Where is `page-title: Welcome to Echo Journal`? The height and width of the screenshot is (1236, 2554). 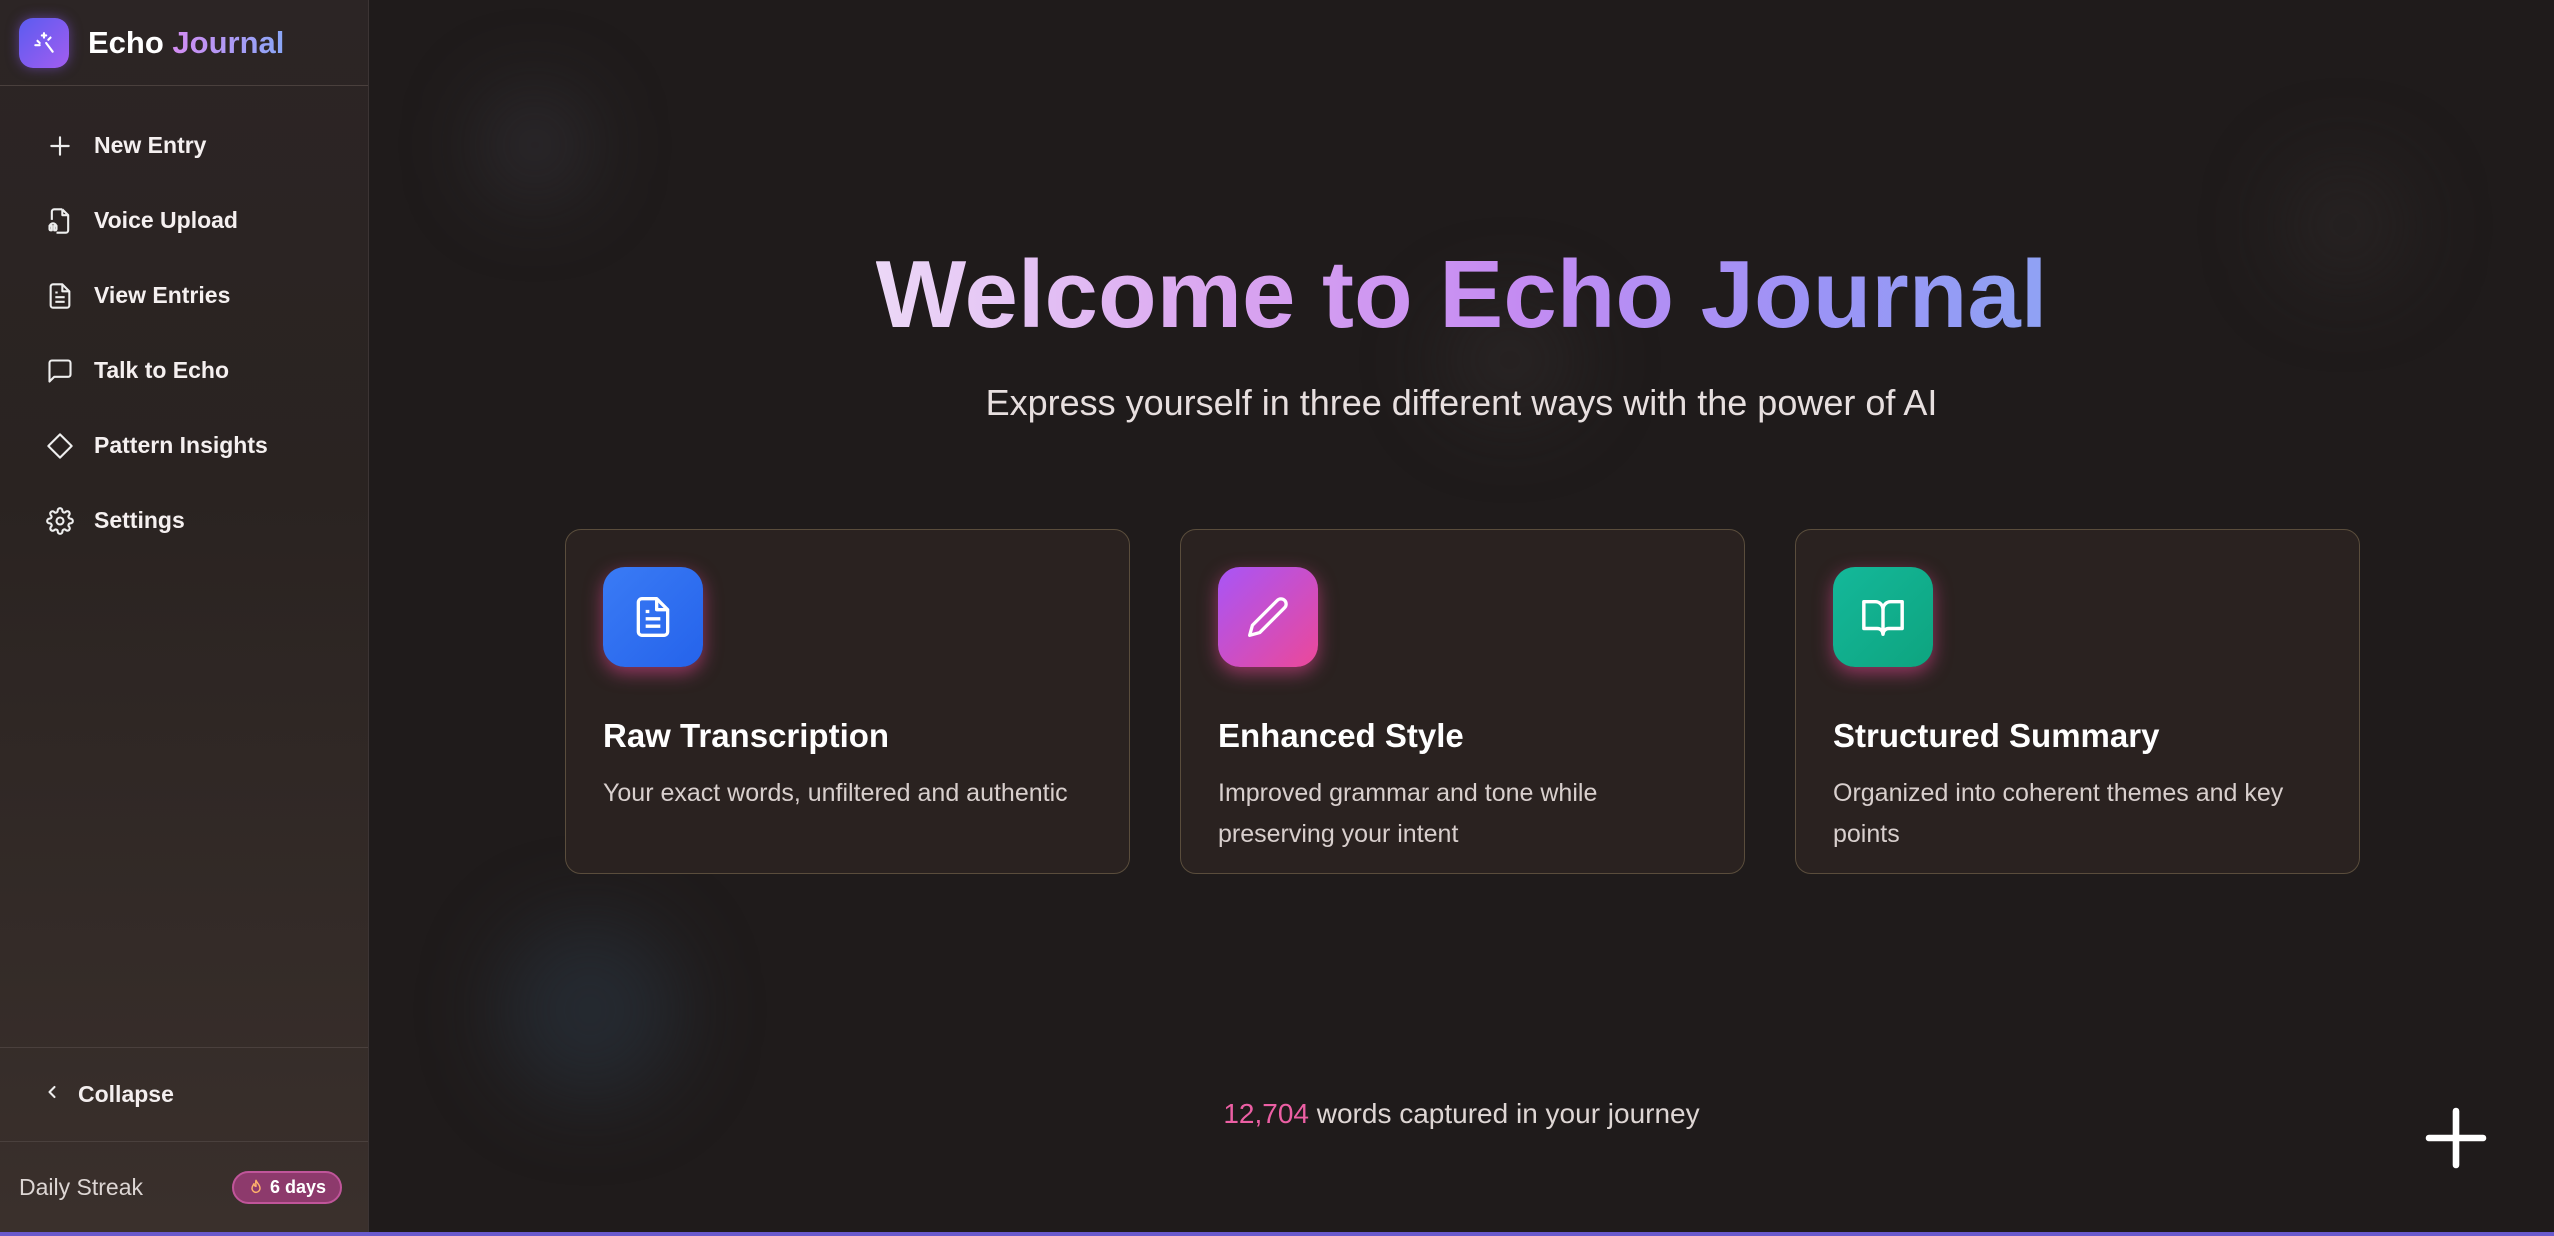 page-title: Welcome to Echo Journal is located at coordinates (1461, 295).